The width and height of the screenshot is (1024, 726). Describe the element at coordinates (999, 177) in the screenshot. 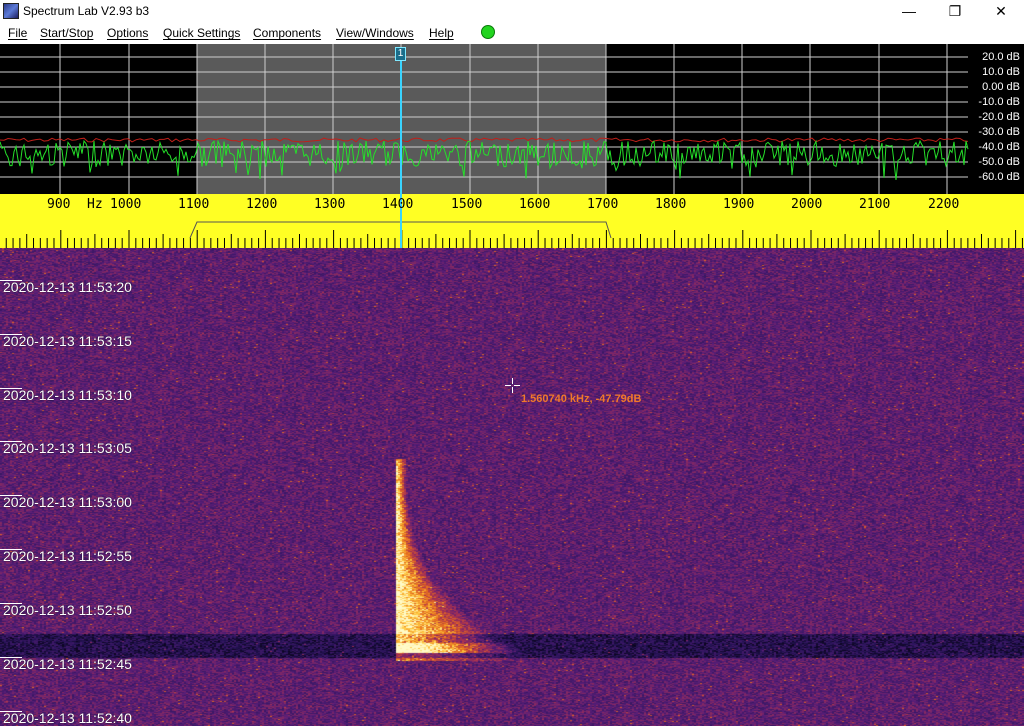

I see `db-label: -60.0 dB` at that location.